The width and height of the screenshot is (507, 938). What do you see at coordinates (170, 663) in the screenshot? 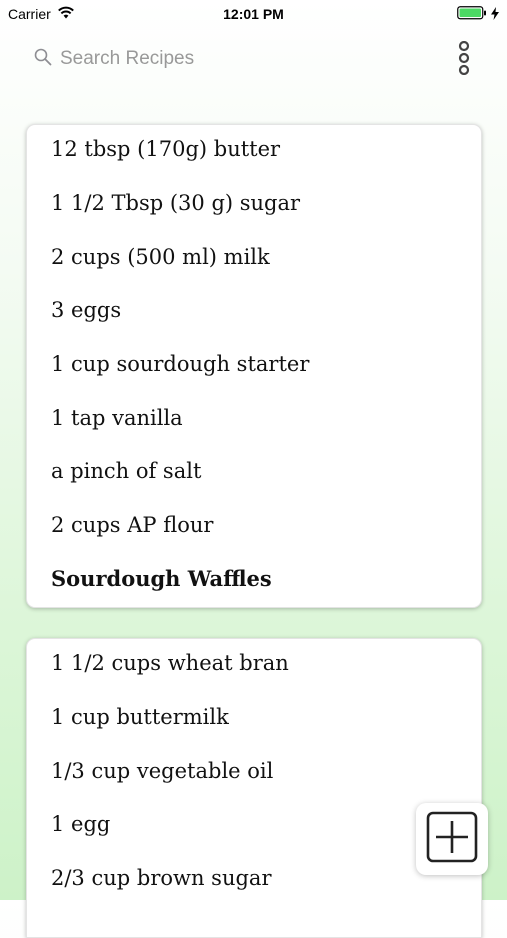
I see `ingredient-line: 1 1/2 cups wheat bran` at bounding box center [170, 663].